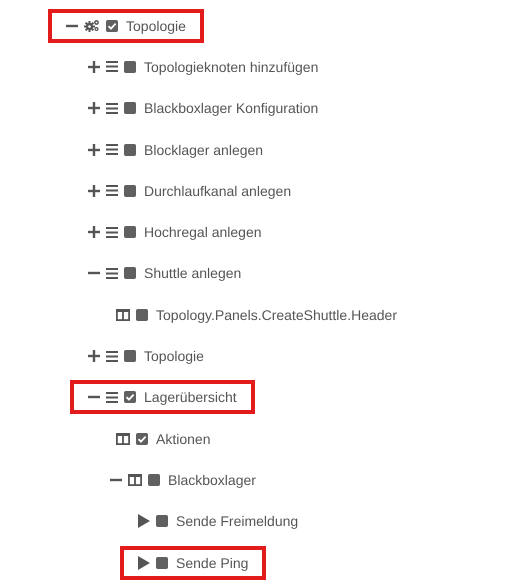  Describe the element at coordinates (204, 150) in the screenshot. I see `node-label: Blocklager anlegen` at that location.